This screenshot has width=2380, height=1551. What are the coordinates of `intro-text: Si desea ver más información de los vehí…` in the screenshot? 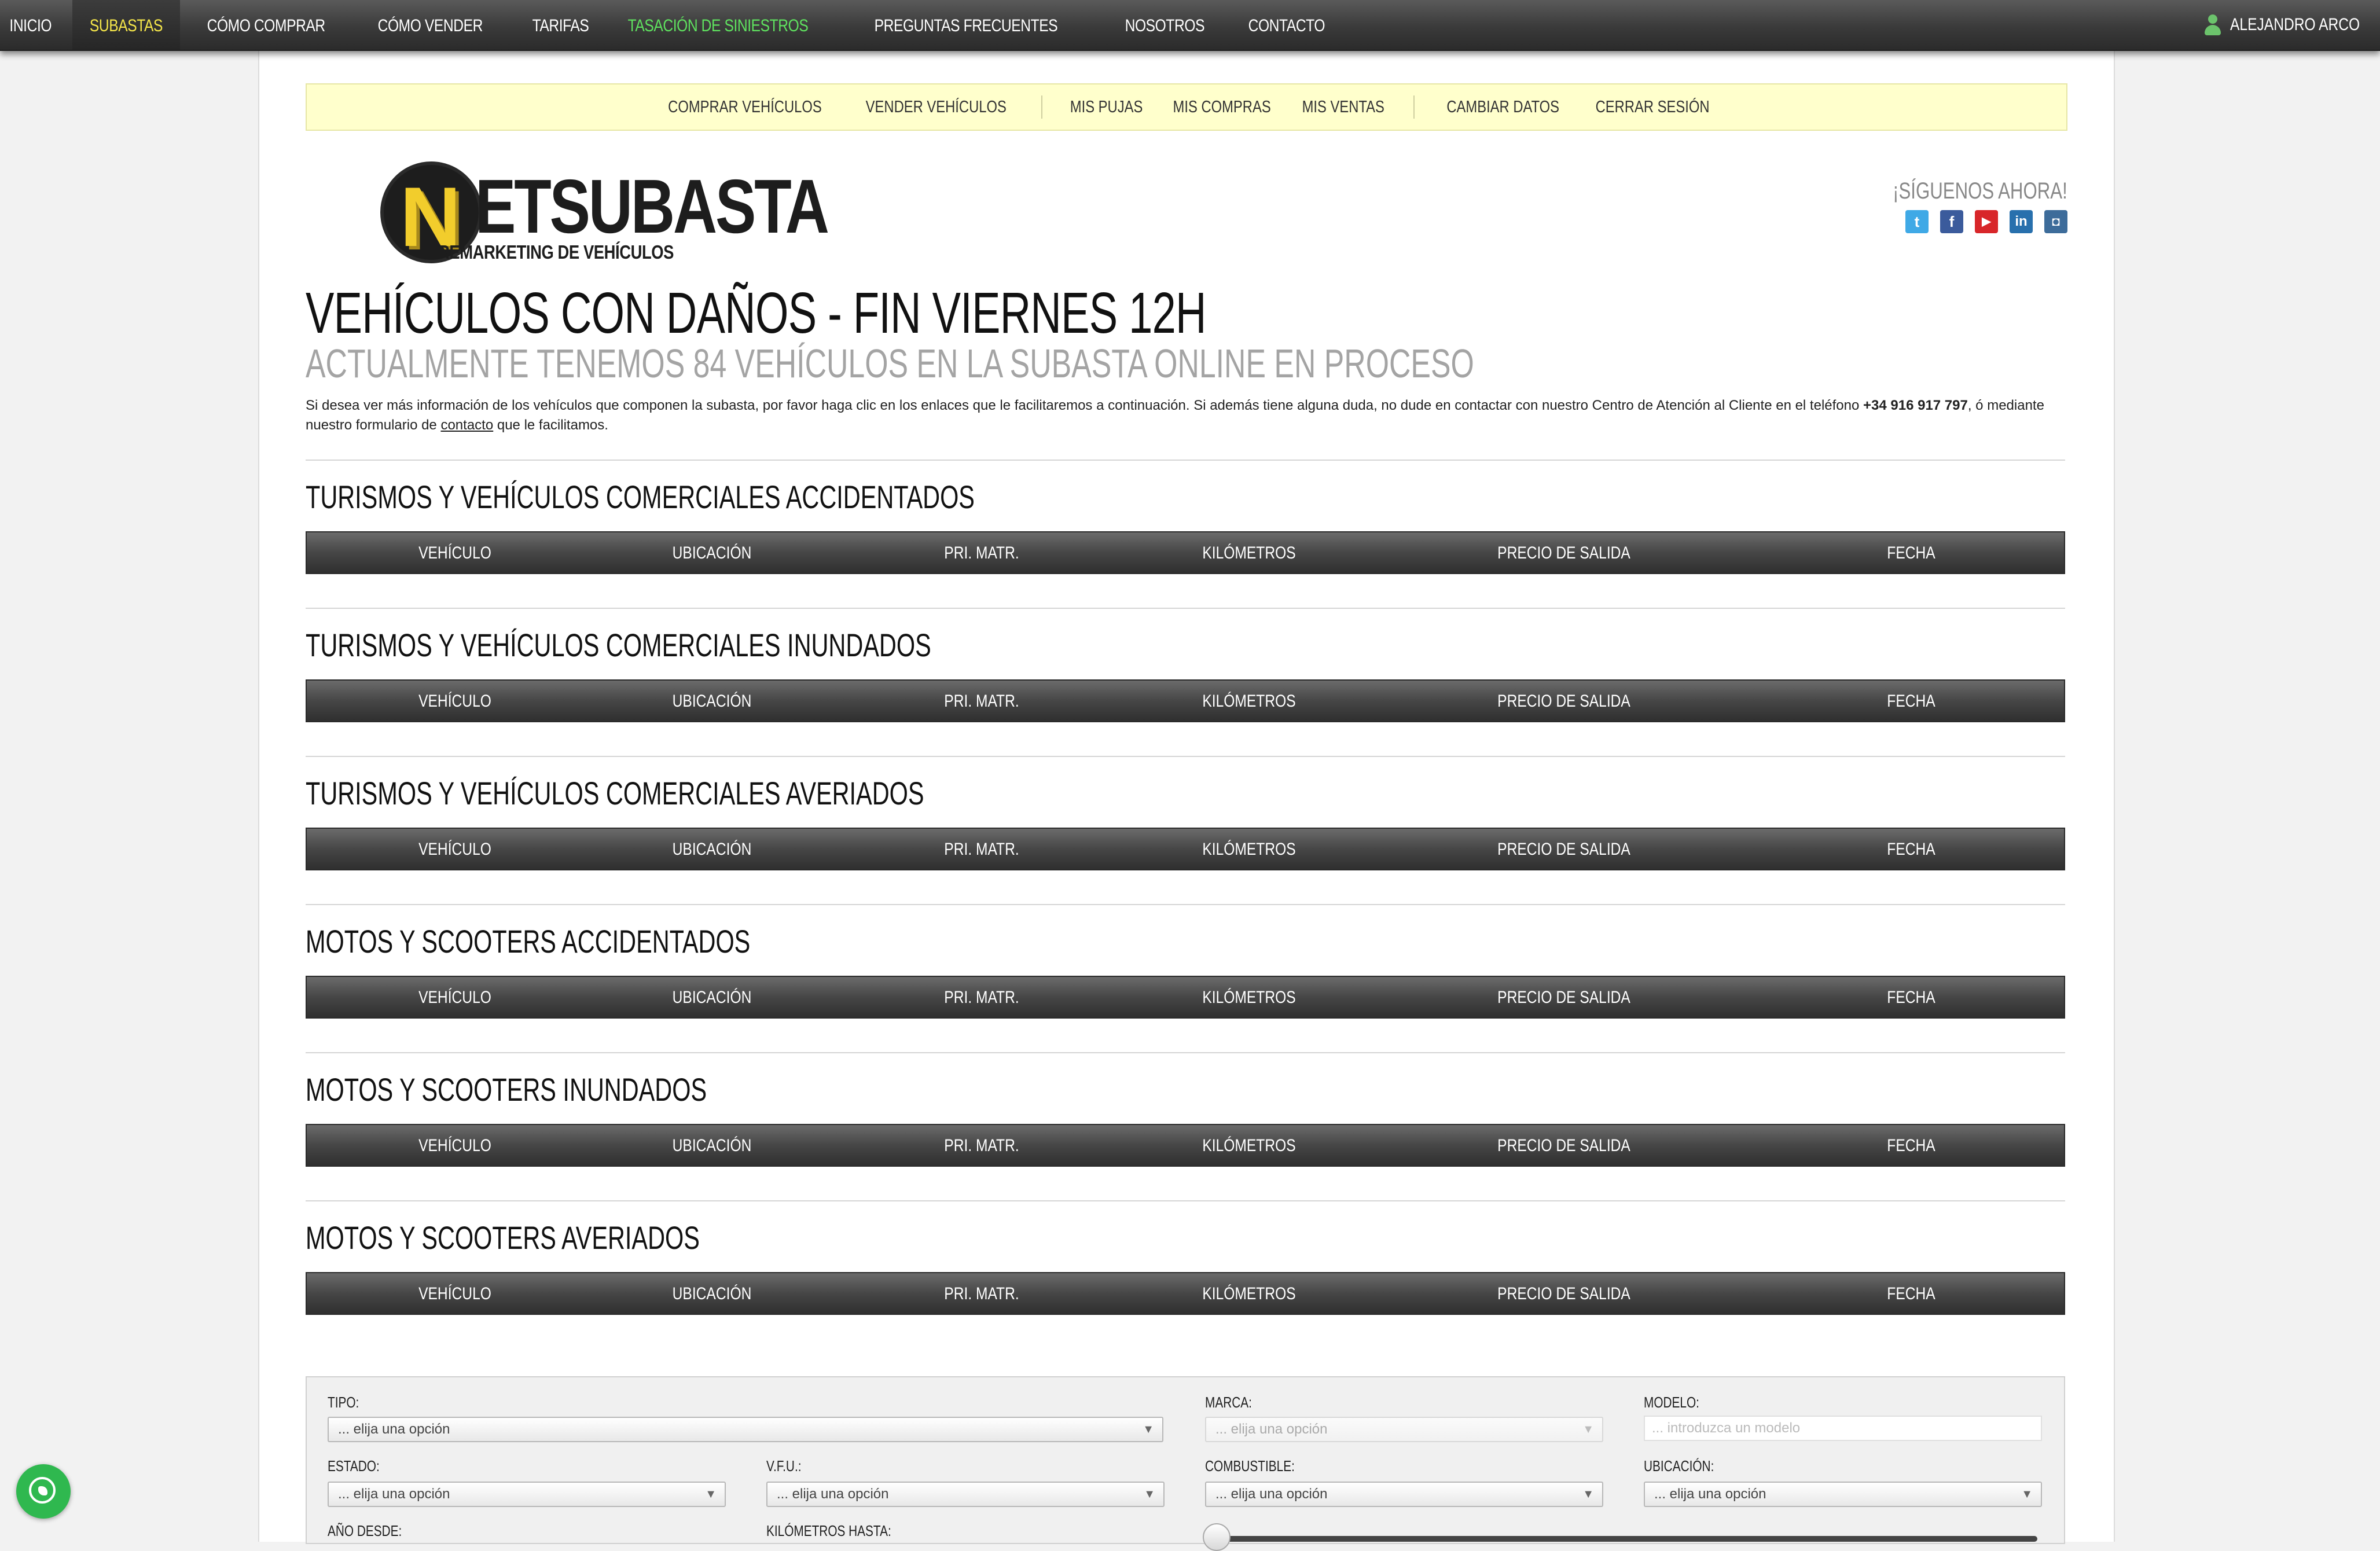 It's located at (1186, 416).